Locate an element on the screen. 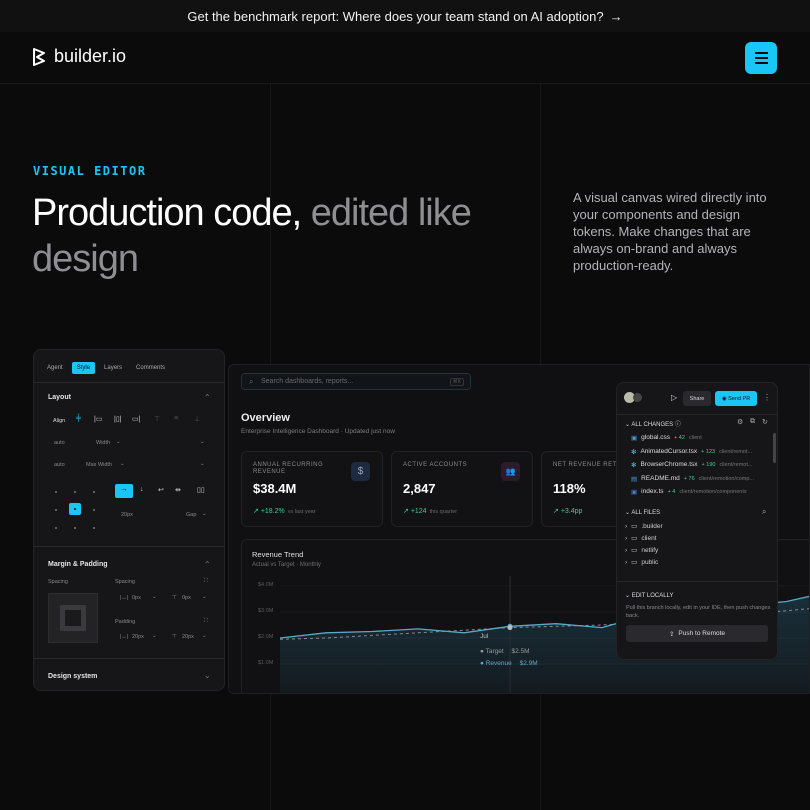 The width and height of the screenshot is (810, 810). kpi-value: 118% is located at coordinates (569, 488).